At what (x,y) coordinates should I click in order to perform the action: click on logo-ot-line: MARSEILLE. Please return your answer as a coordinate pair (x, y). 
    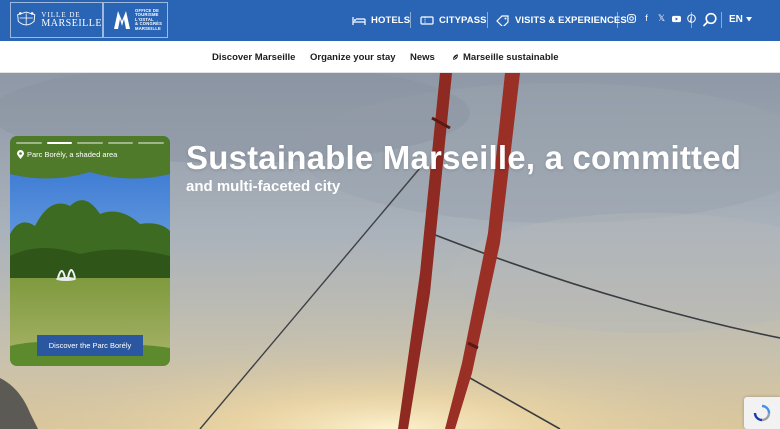
    Looking at the image, I should click on (148, 28).